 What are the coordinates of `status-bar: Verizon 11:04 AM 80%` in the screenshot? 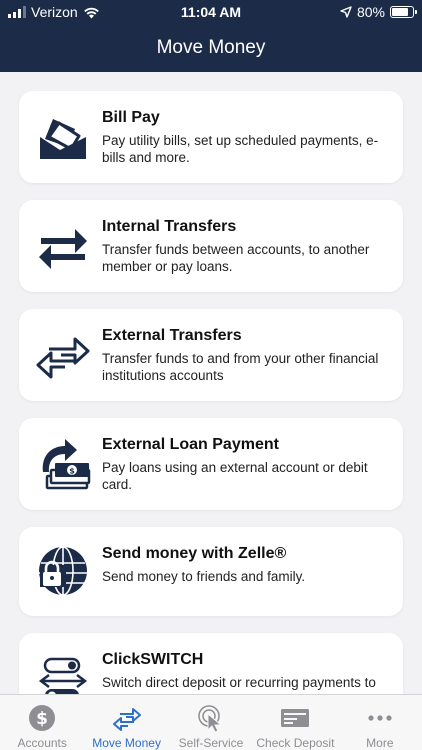 It's located at (211, 12).